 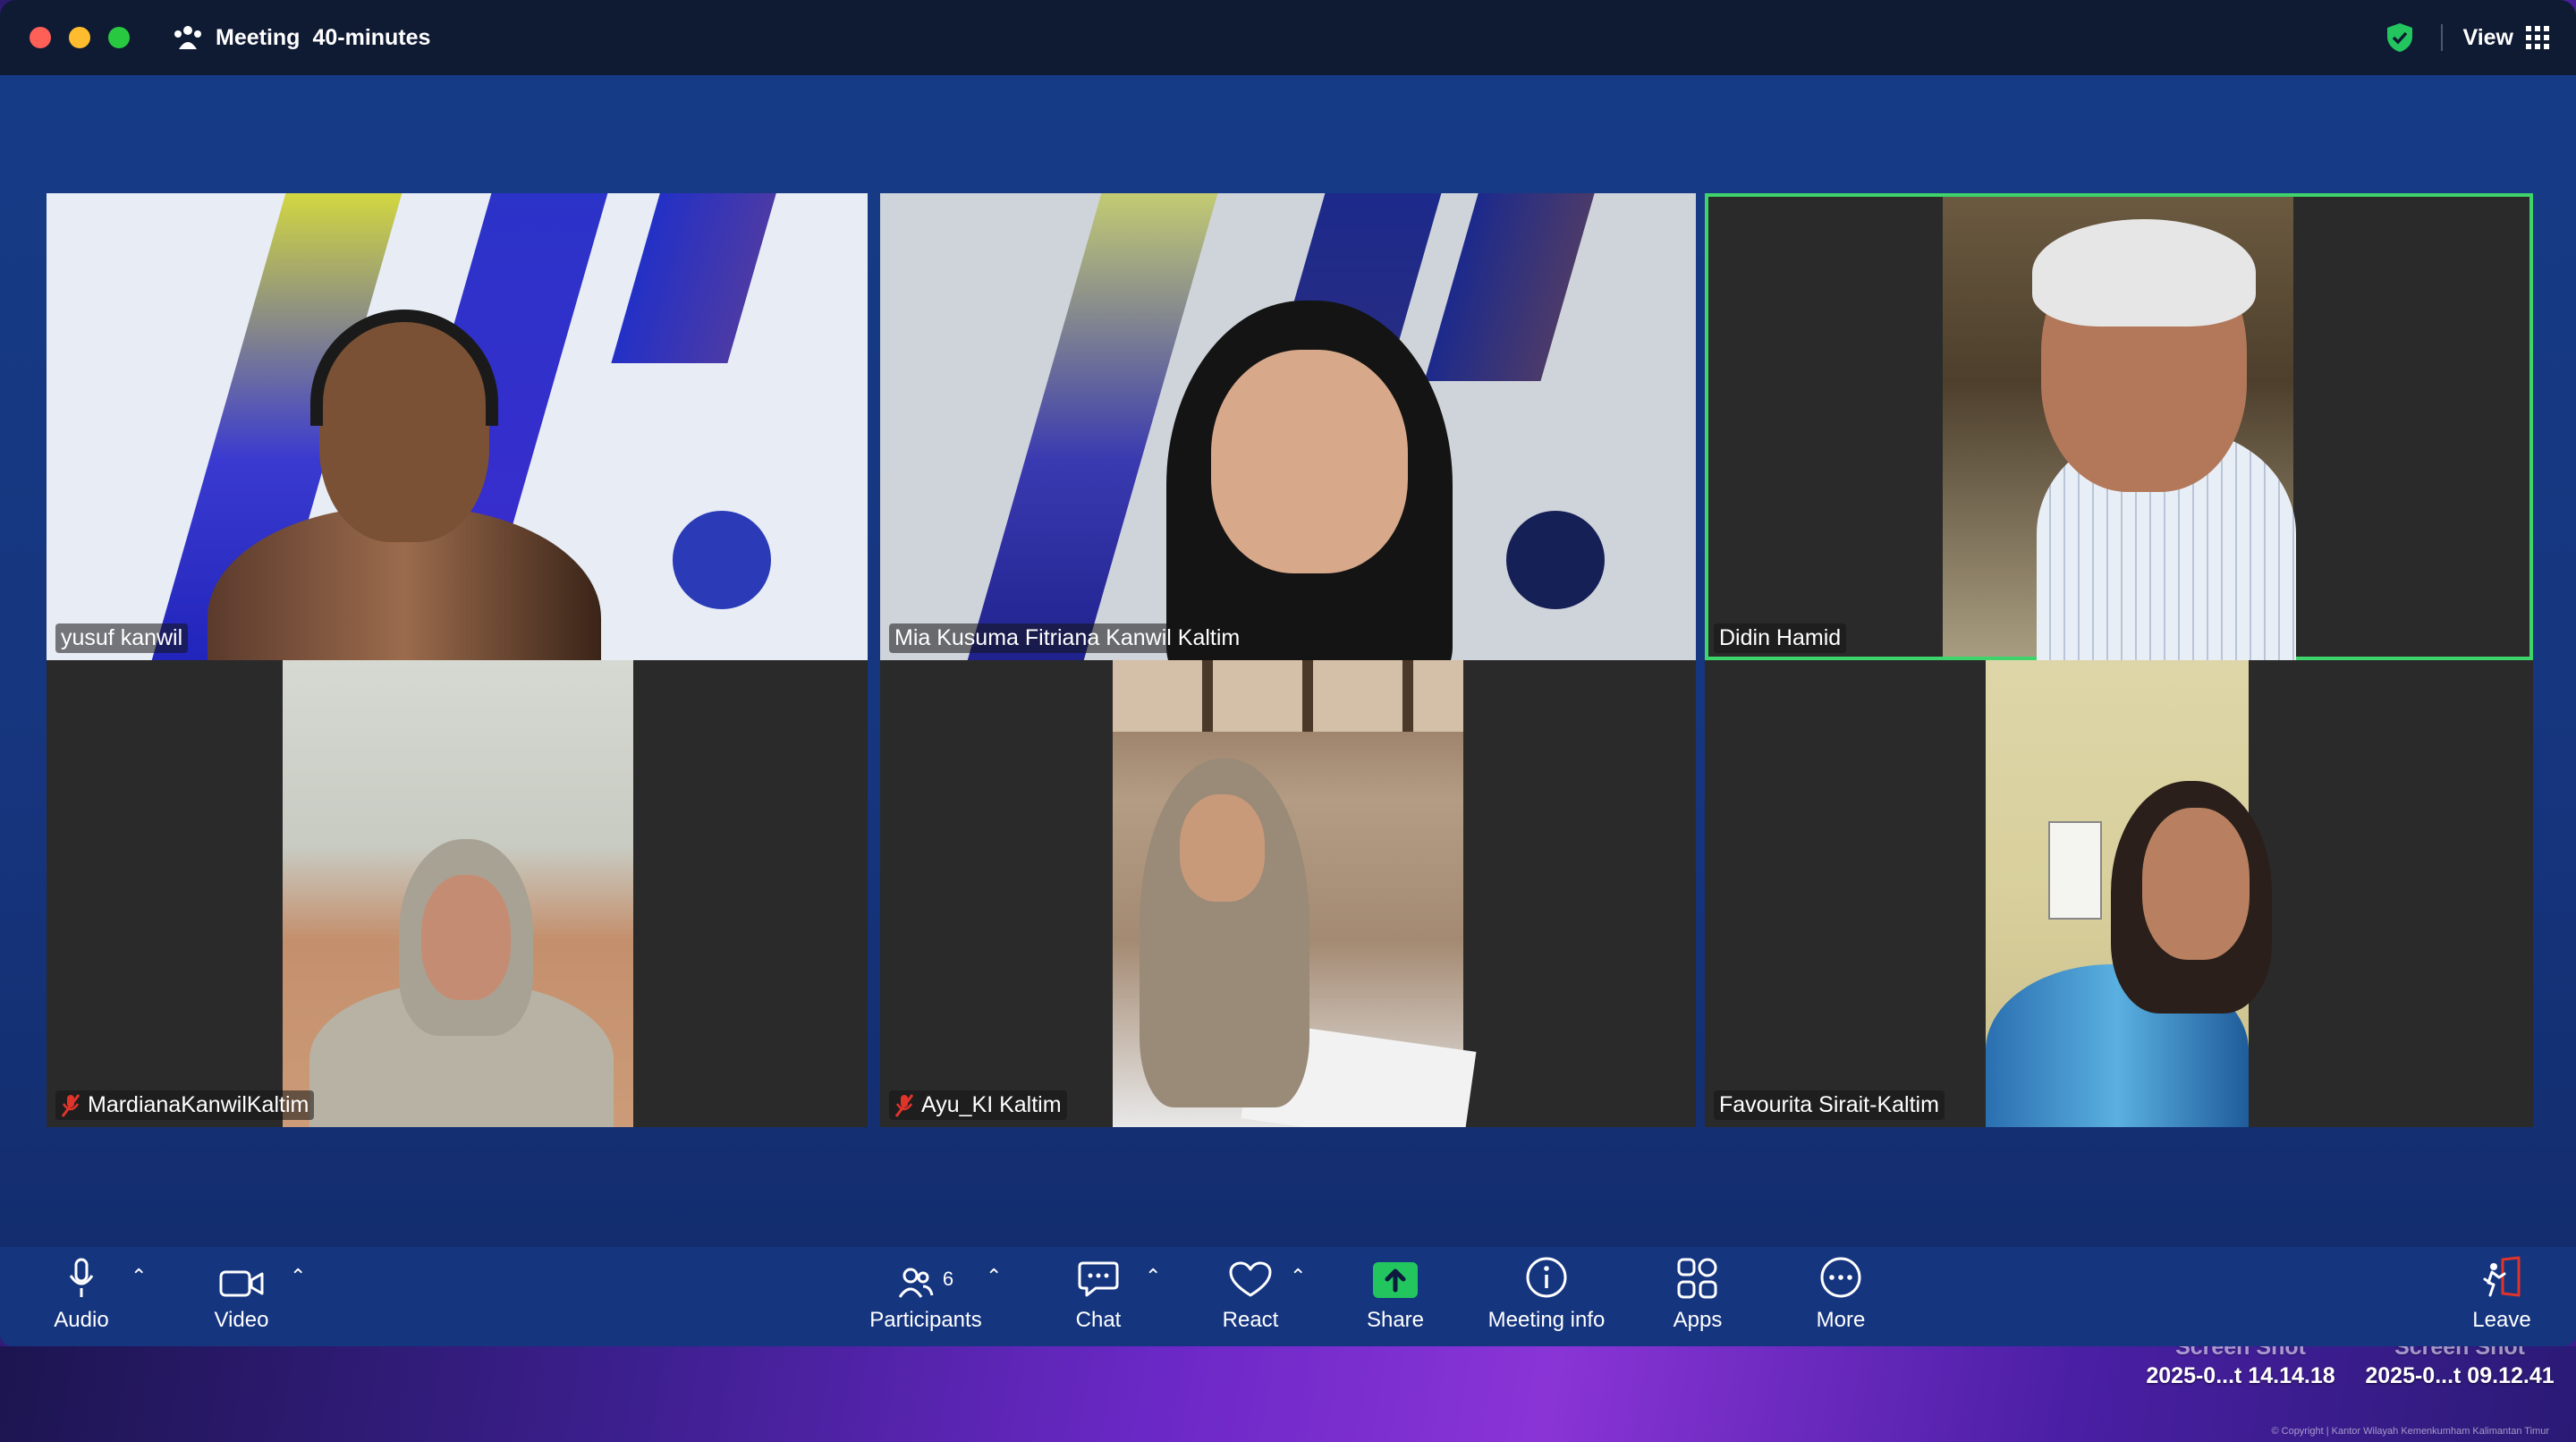 What do you see at coordinates (1288, 696) in the screenshot?
I see `window-frame-background` at bounding box center [1288, 696].